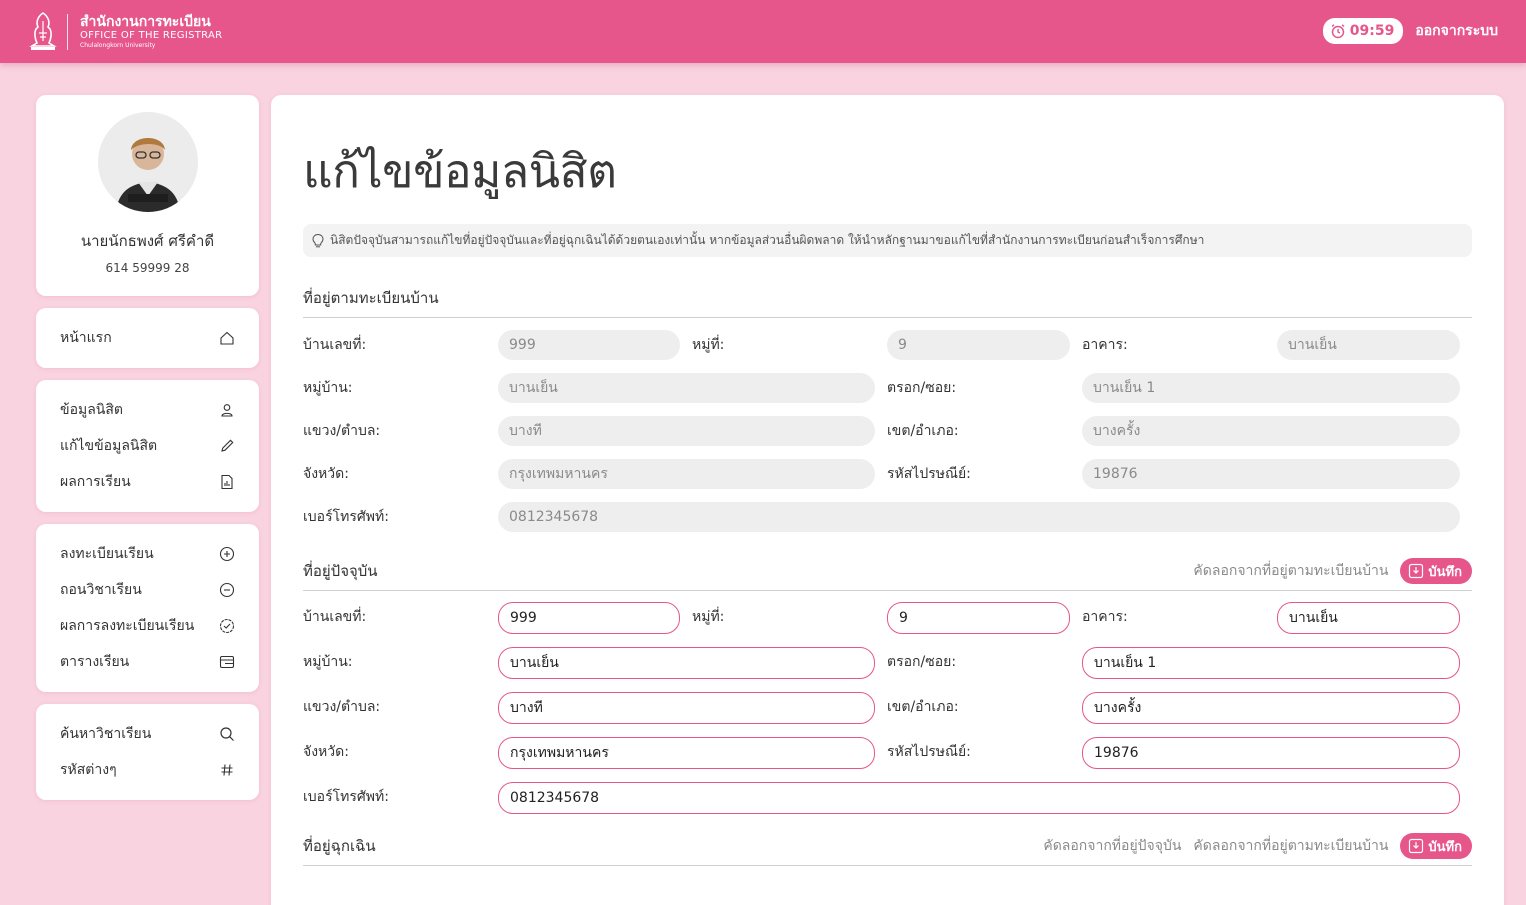 Image resolution: width=1526 pixels, height=905 pixels. What do you see at coordinates (1271, 474) in the screenshot?
I see `registered-postcode-field` at bounding box center [1271, 474].